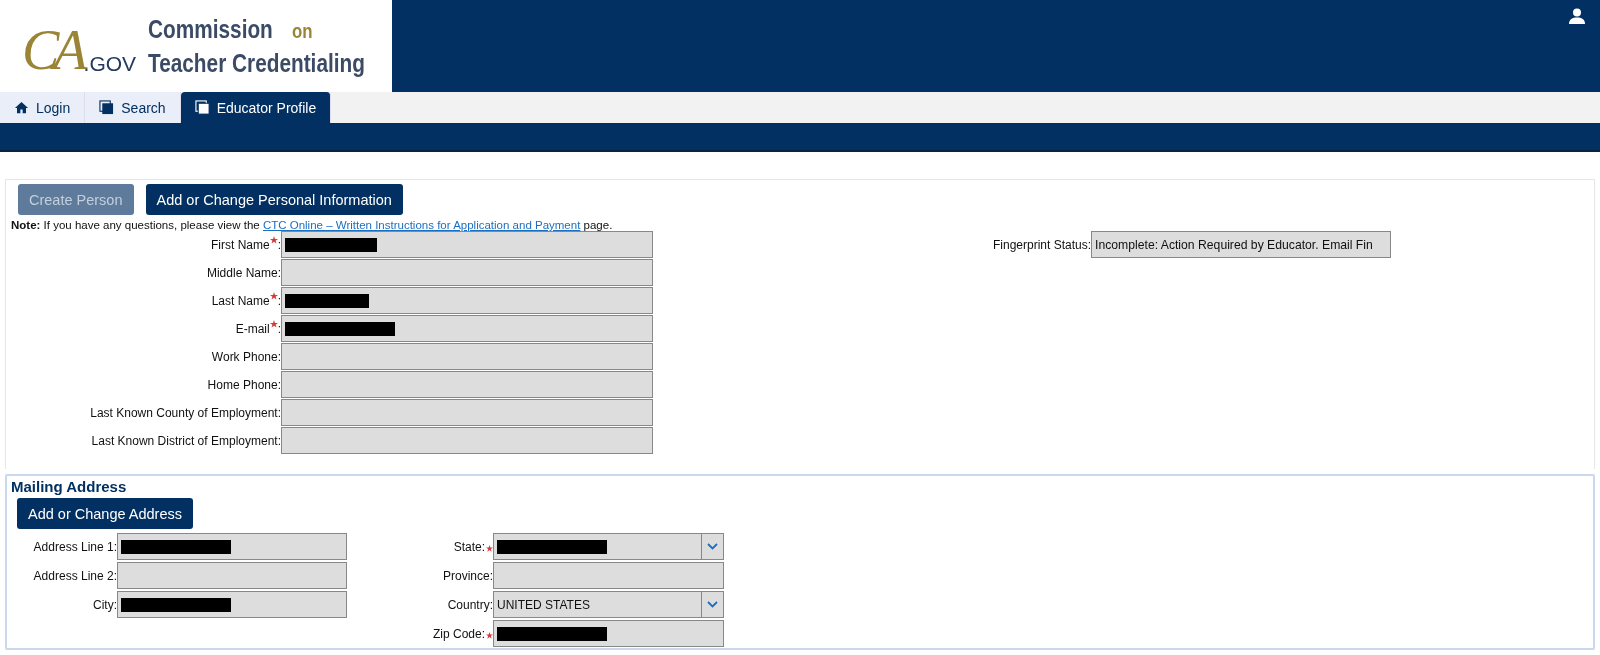  What do you see at coordinates (184, 440) in the screenshot?
I see `field-label: Last Known District of Employment` at bounding box center [184, 440].